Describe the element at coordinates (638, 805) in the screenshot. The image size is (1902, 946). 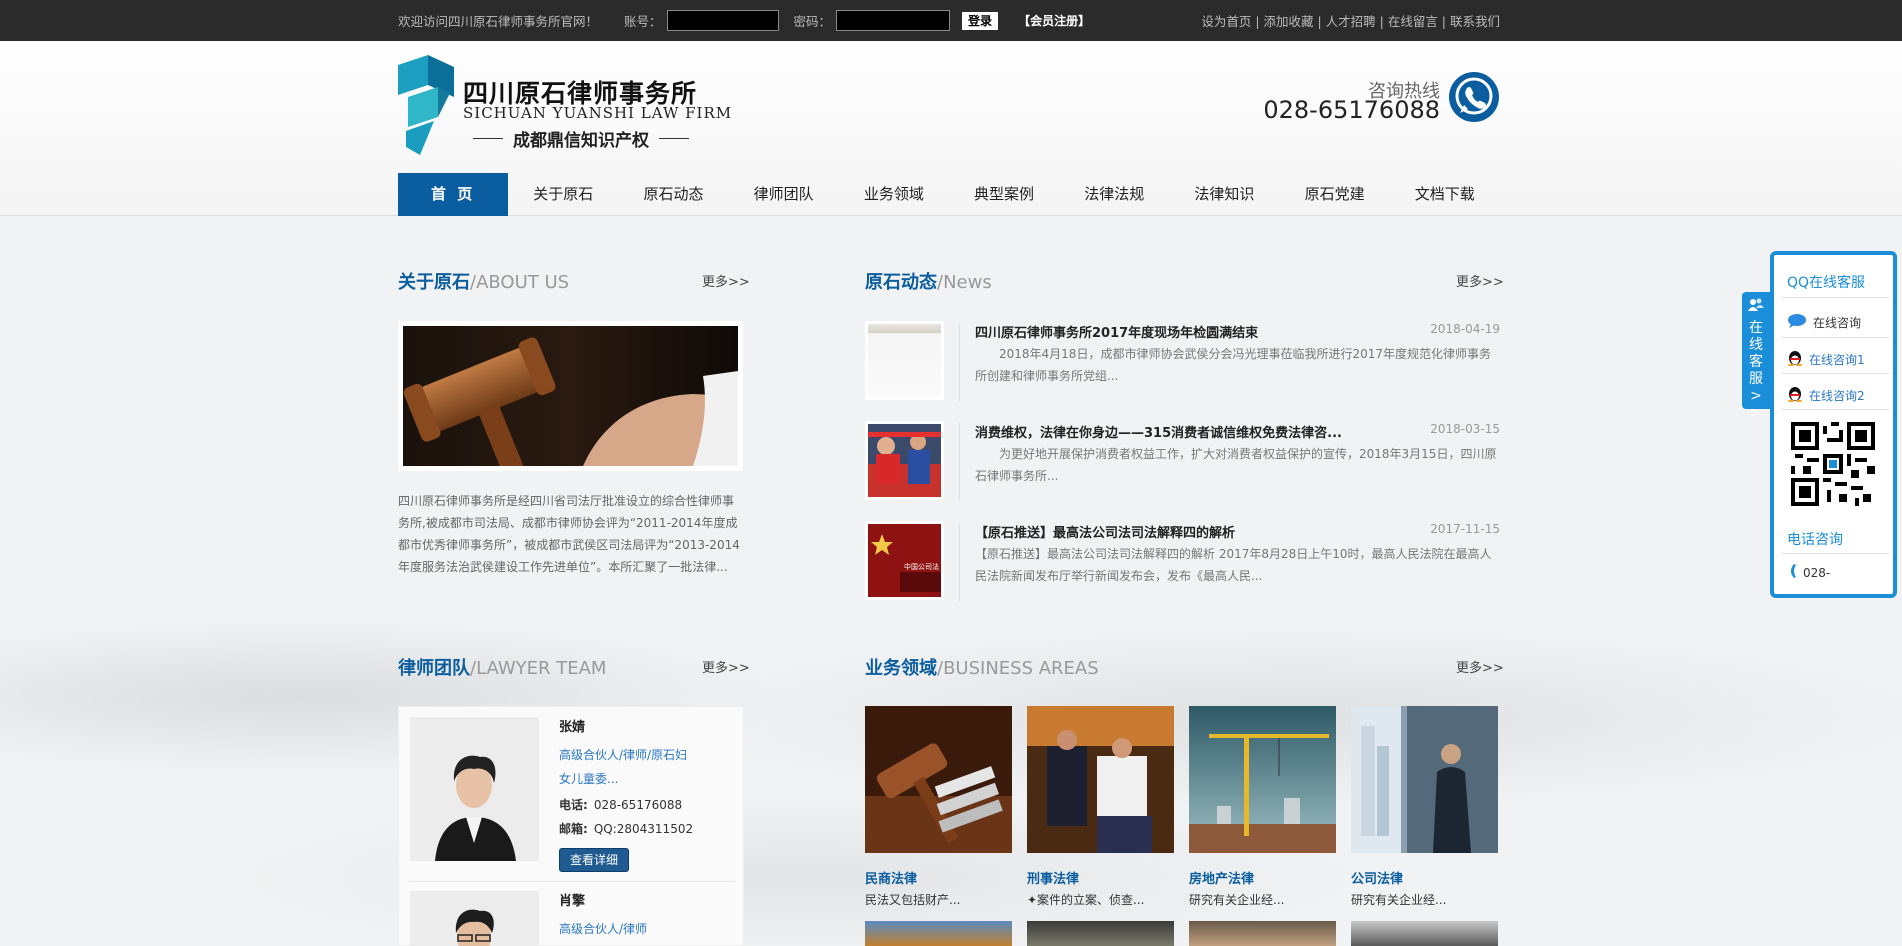
I see `phone-value: 028-65176088` at that location.